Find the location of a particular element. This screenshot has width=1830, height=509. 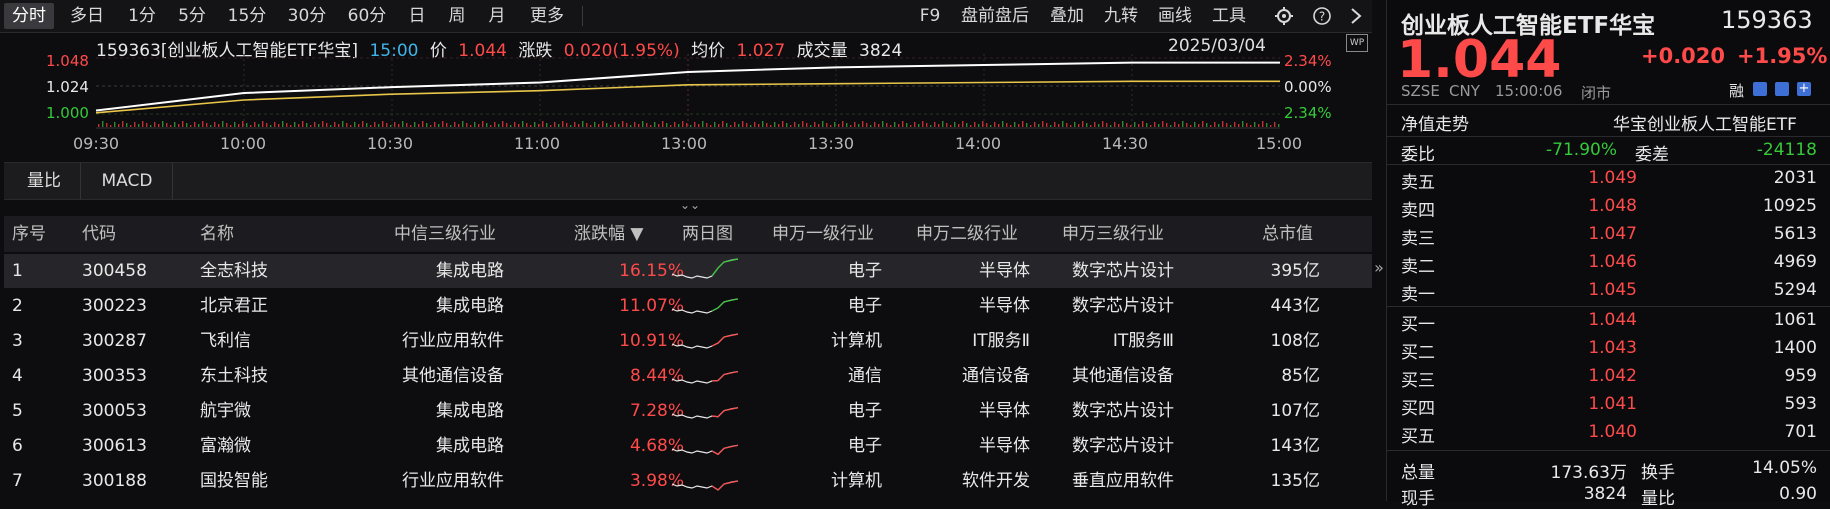

ask-price: 1.048 is located at coordinates (1592, 206).